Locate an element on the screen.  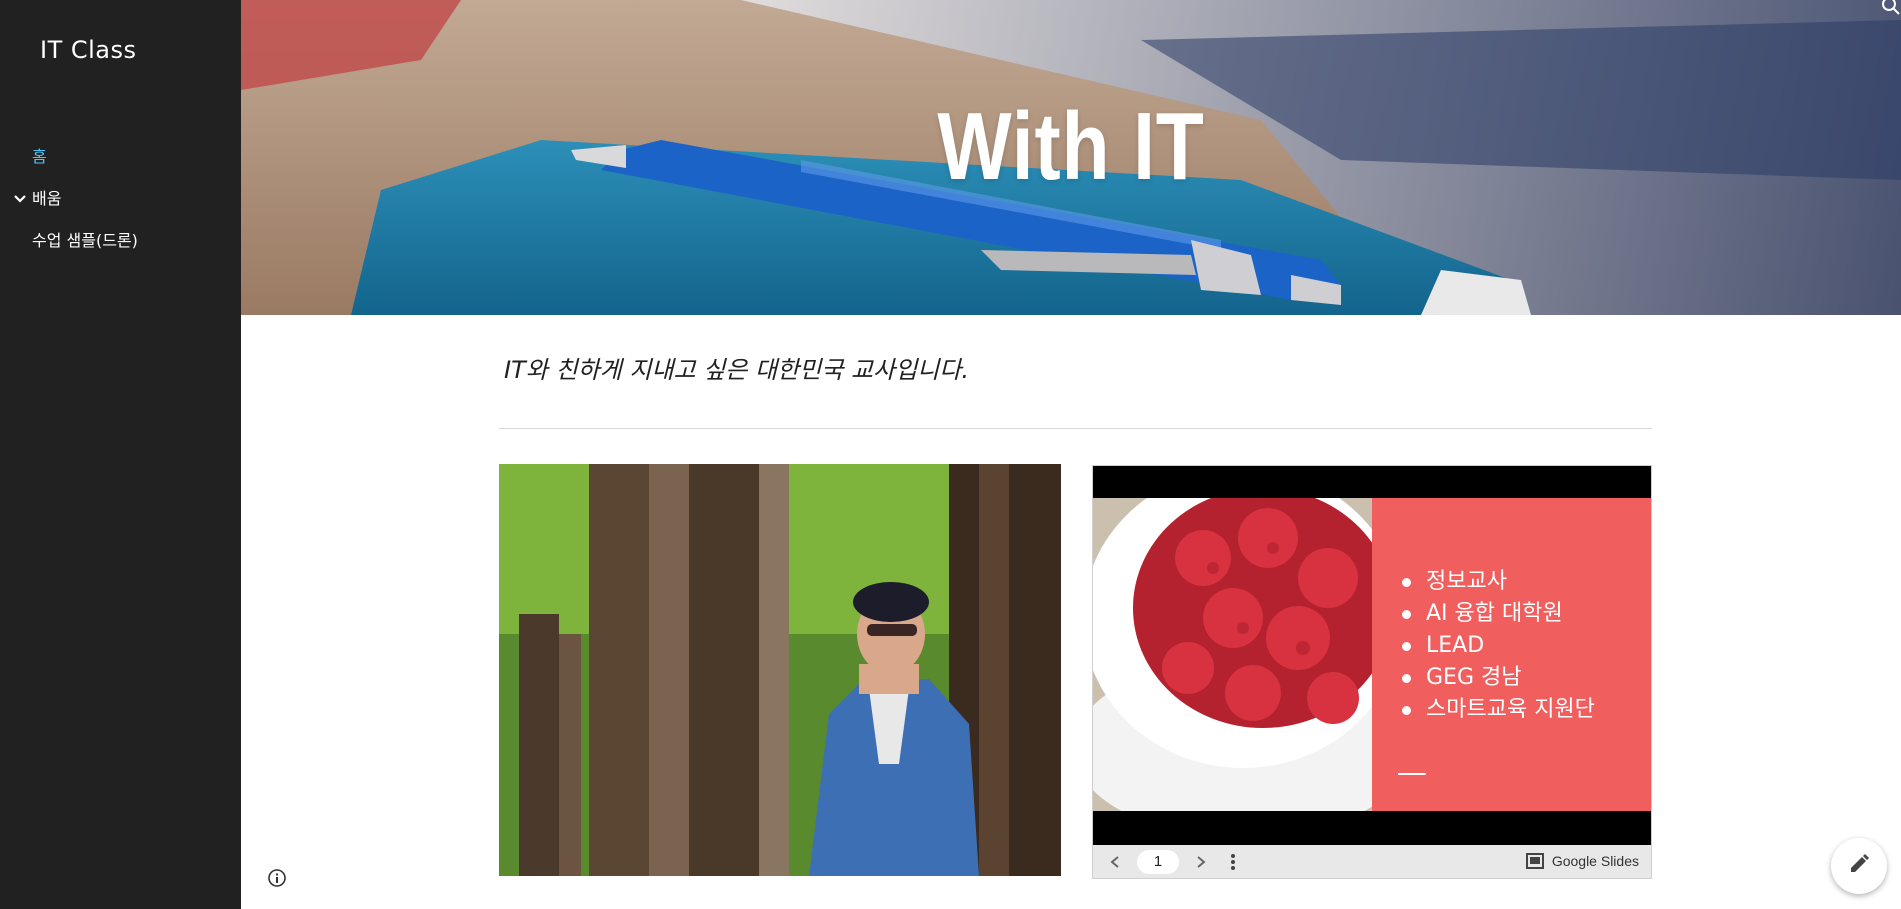
slide-bullet: AI 융합 대학원 is located at coordinates (1496, 614).